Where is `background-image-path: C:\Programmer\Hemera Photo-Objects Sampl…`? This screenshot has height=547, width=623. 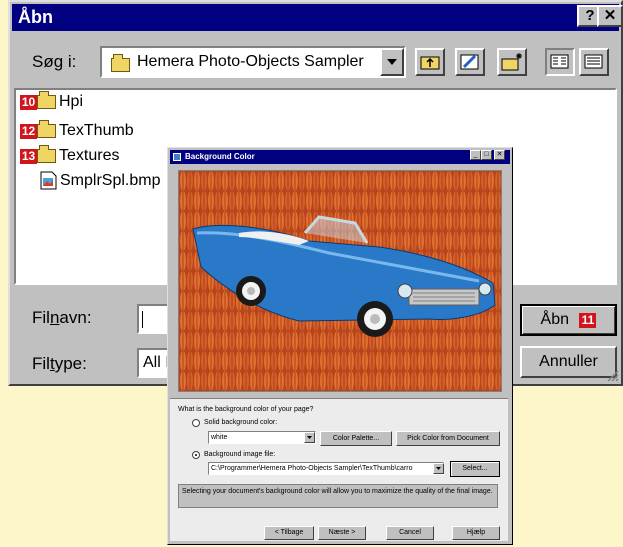
background-image-path: C:\Programmer\Hemera Photo-Objects Sampl… is located at coordinates (326, 468).